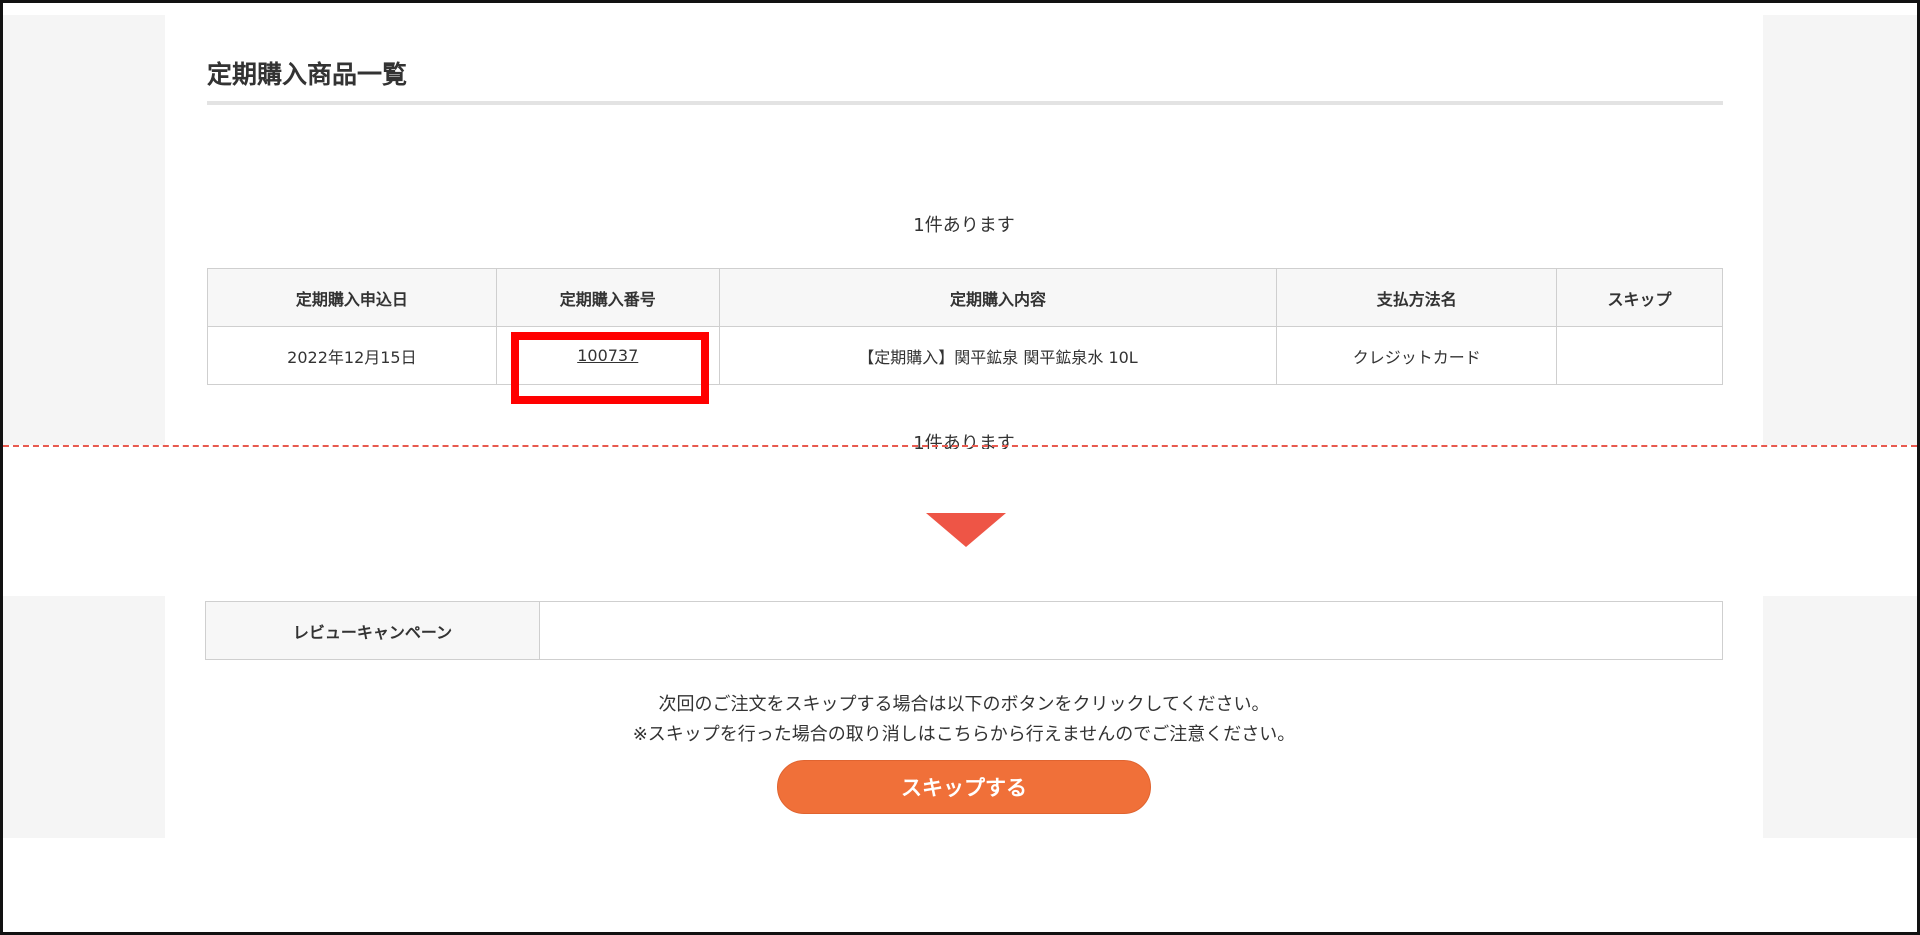  I want to click on skip-notice-text: 次回のご注文をスキップする場合は以下のボタンをクリックしてください。, so click(964, 704).